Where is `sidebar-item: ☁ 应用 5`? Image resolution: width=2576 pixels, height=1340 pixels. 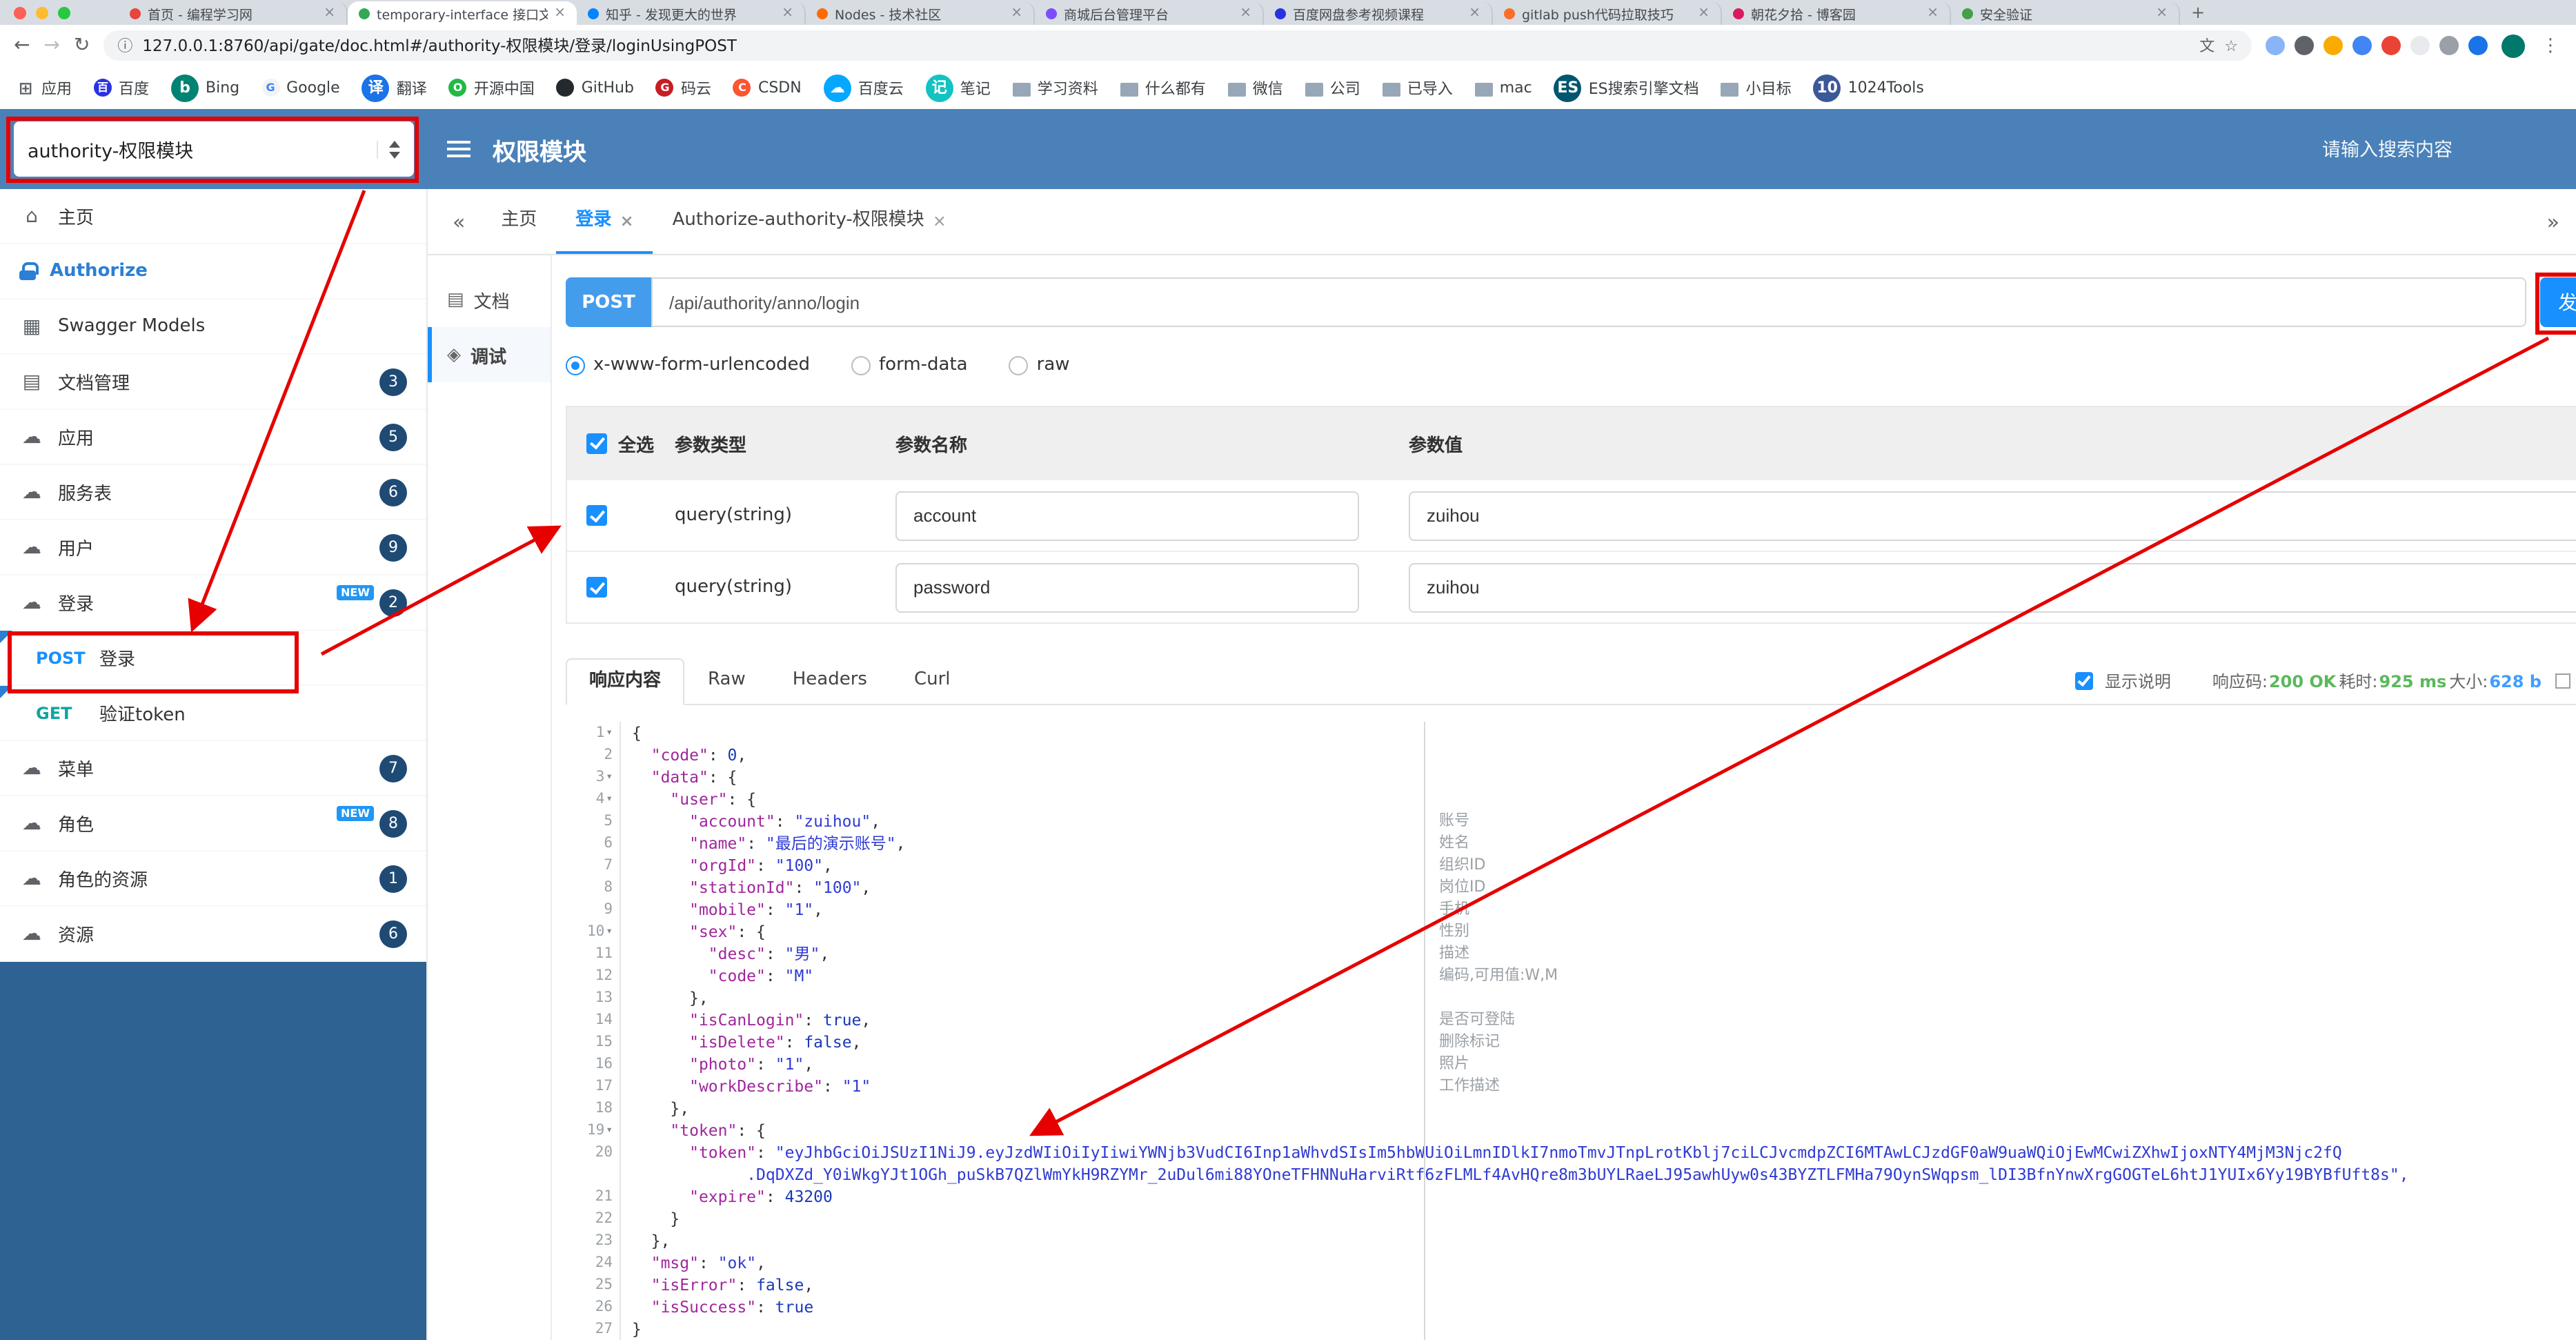 sidebar-item: ☁ 应用 5 is located at coordinates (213, 437).